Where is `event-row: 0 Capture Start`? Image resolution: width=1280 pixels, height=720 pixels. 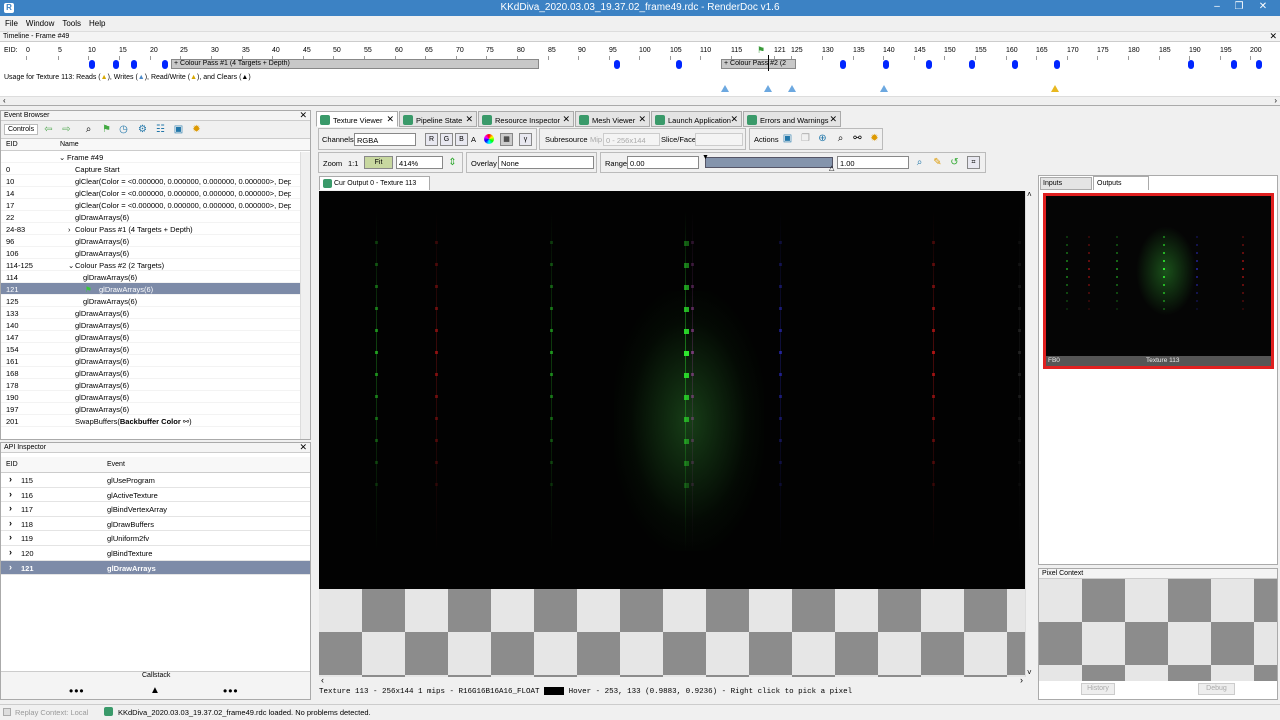
event-row: 0 Capture Start is located at coordinates (155, 169).